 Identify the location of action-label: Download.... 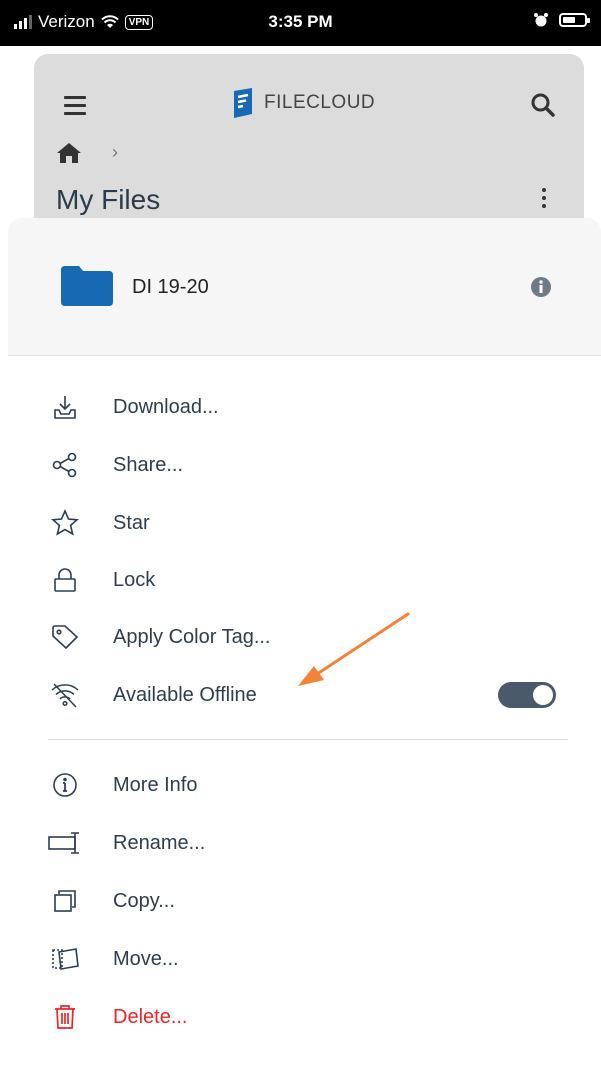
(166, 406).